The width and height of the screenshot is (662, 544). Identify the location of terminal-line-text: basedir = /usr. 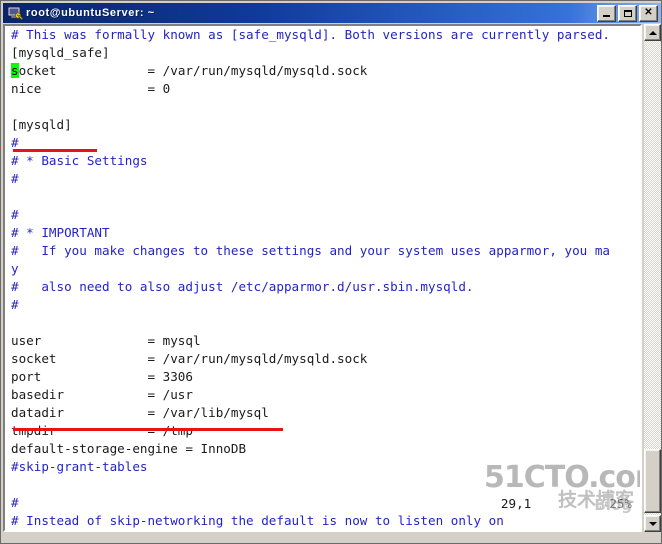
(102, 394).